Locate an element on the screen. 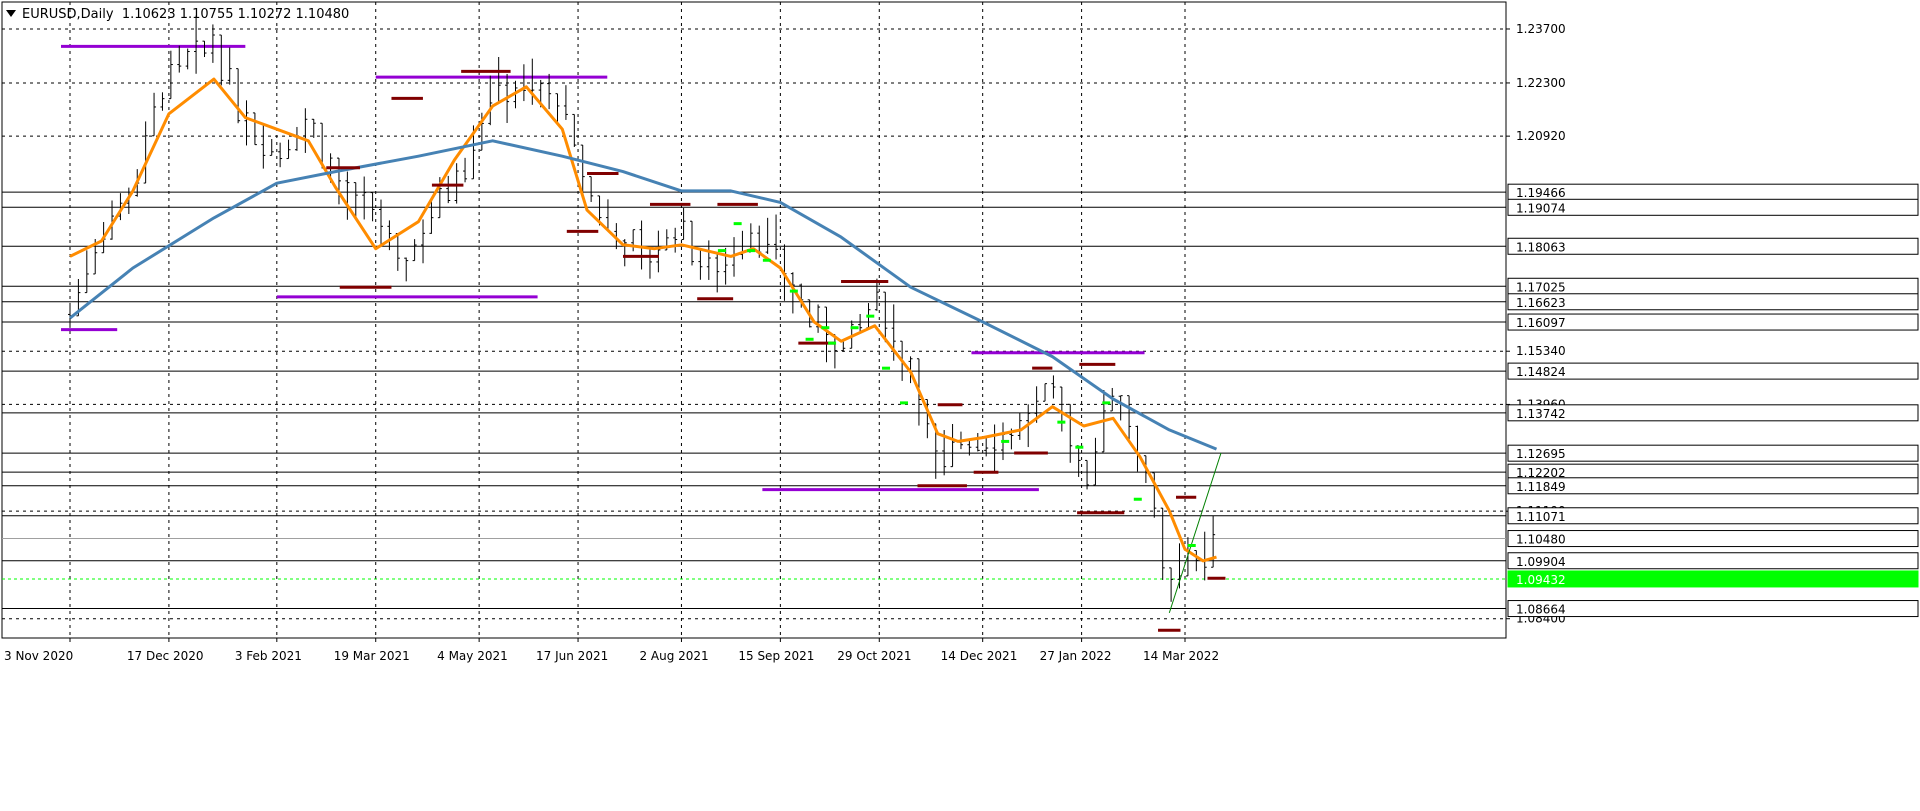  y-tick-label: 1.22300 is located at coordinates (1541, 83).